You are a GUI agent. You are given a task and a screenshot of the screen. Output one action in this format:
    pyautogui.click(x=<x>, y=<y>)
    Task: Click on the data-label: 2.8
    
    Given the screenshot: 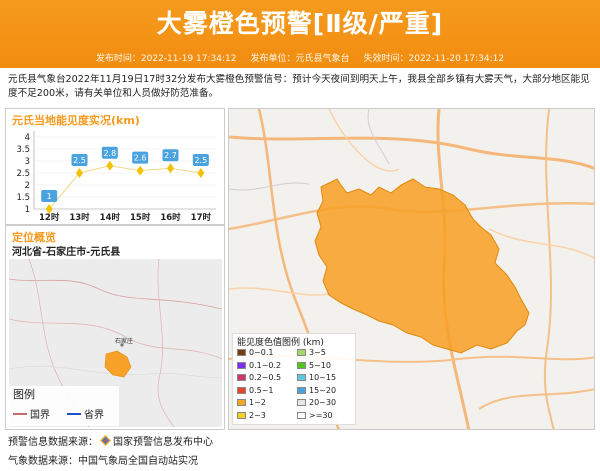 What is the action you would take?
    pyautogui.click(x=109, y=153)
    